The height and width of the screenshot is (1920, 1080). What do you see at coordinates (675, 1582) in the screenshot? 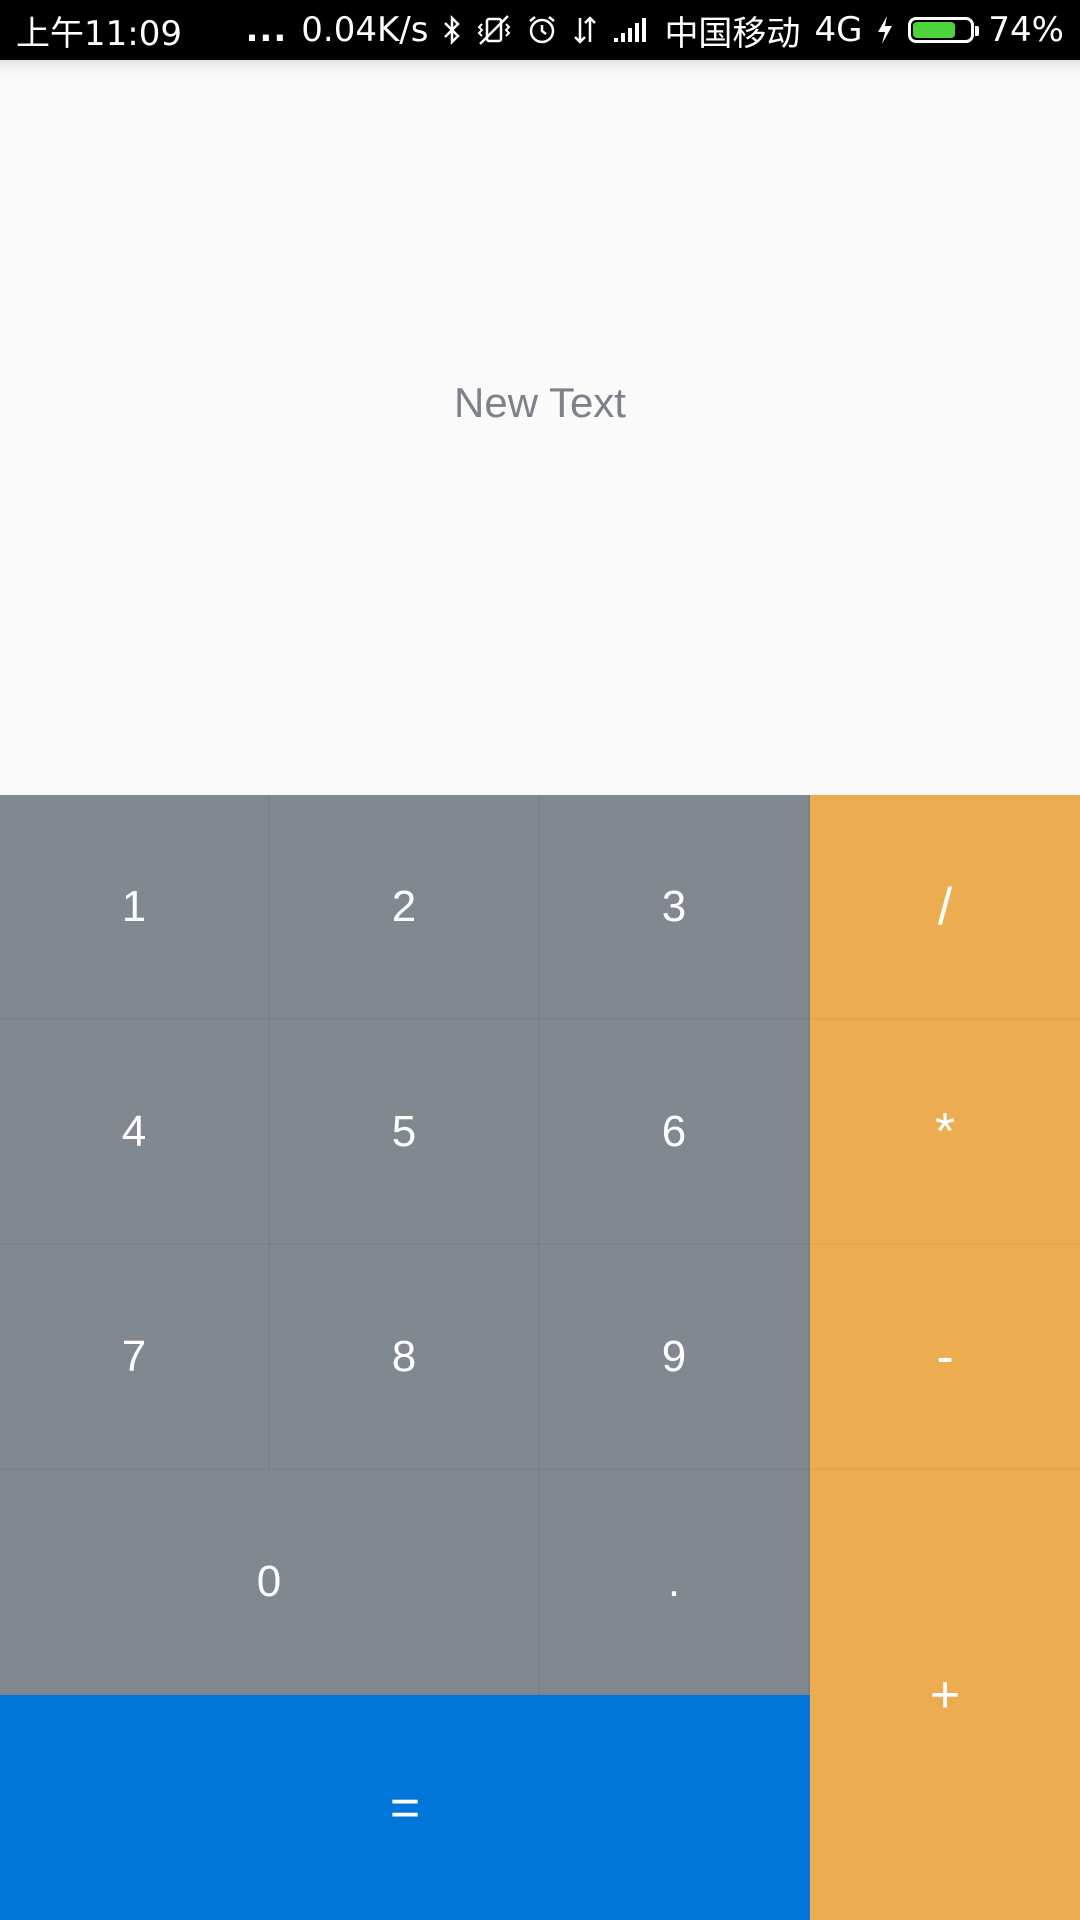
I see `key-decimal: .` at bounding box center [675, 1582].